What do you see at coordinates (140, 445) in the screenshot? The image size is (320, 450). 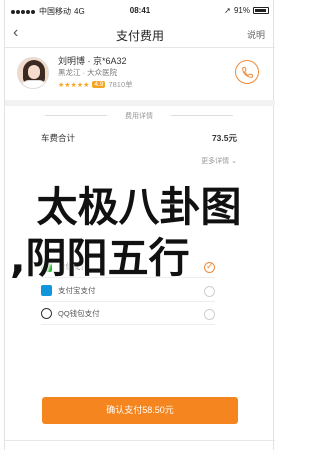 I see `bottom-bar` at bounding box center [140, 445].